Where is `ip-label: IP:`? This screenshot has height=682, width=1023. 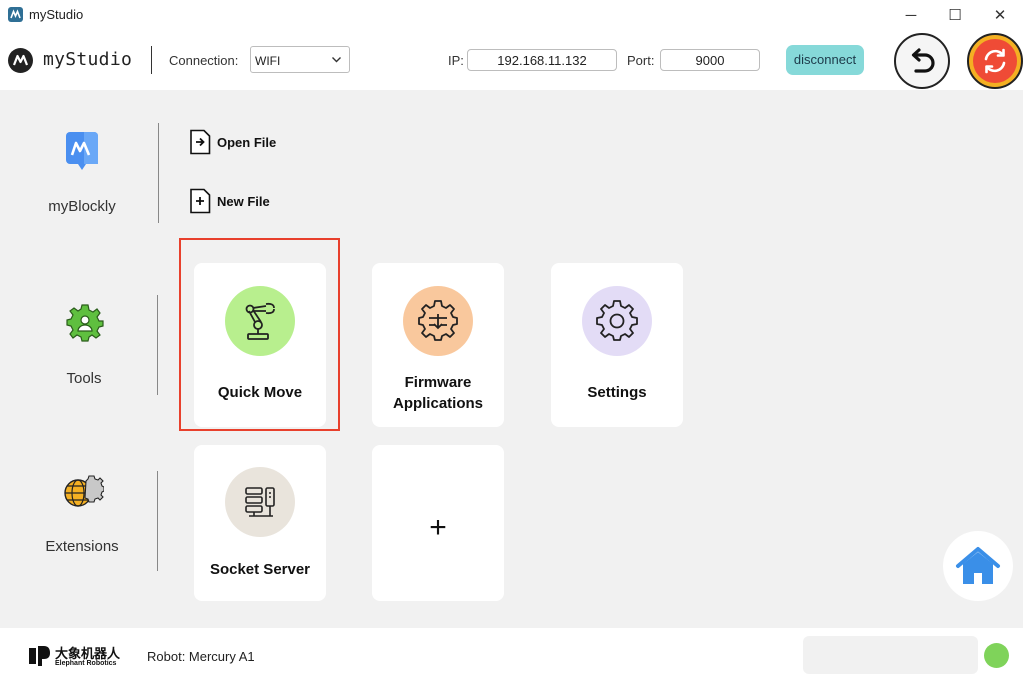
ip-label: IP: is located at coordinates (456, 60).